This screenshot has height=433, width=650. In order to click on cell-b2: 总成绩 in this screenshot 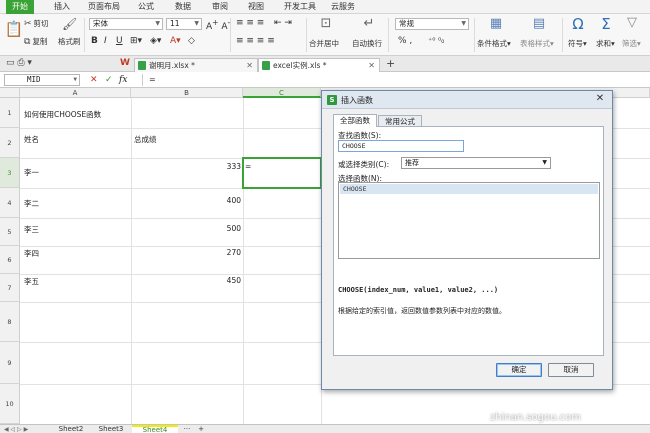, I will do `click(145, 139)`.